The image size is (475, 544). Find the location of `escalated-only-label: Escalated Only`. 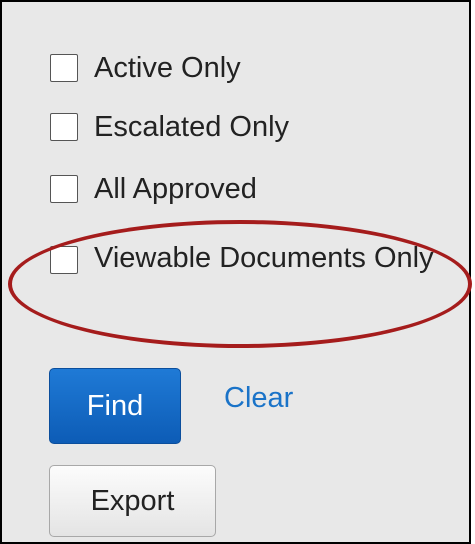

escalated-only-label: Escalated Only is located at coordinates (191, 127).